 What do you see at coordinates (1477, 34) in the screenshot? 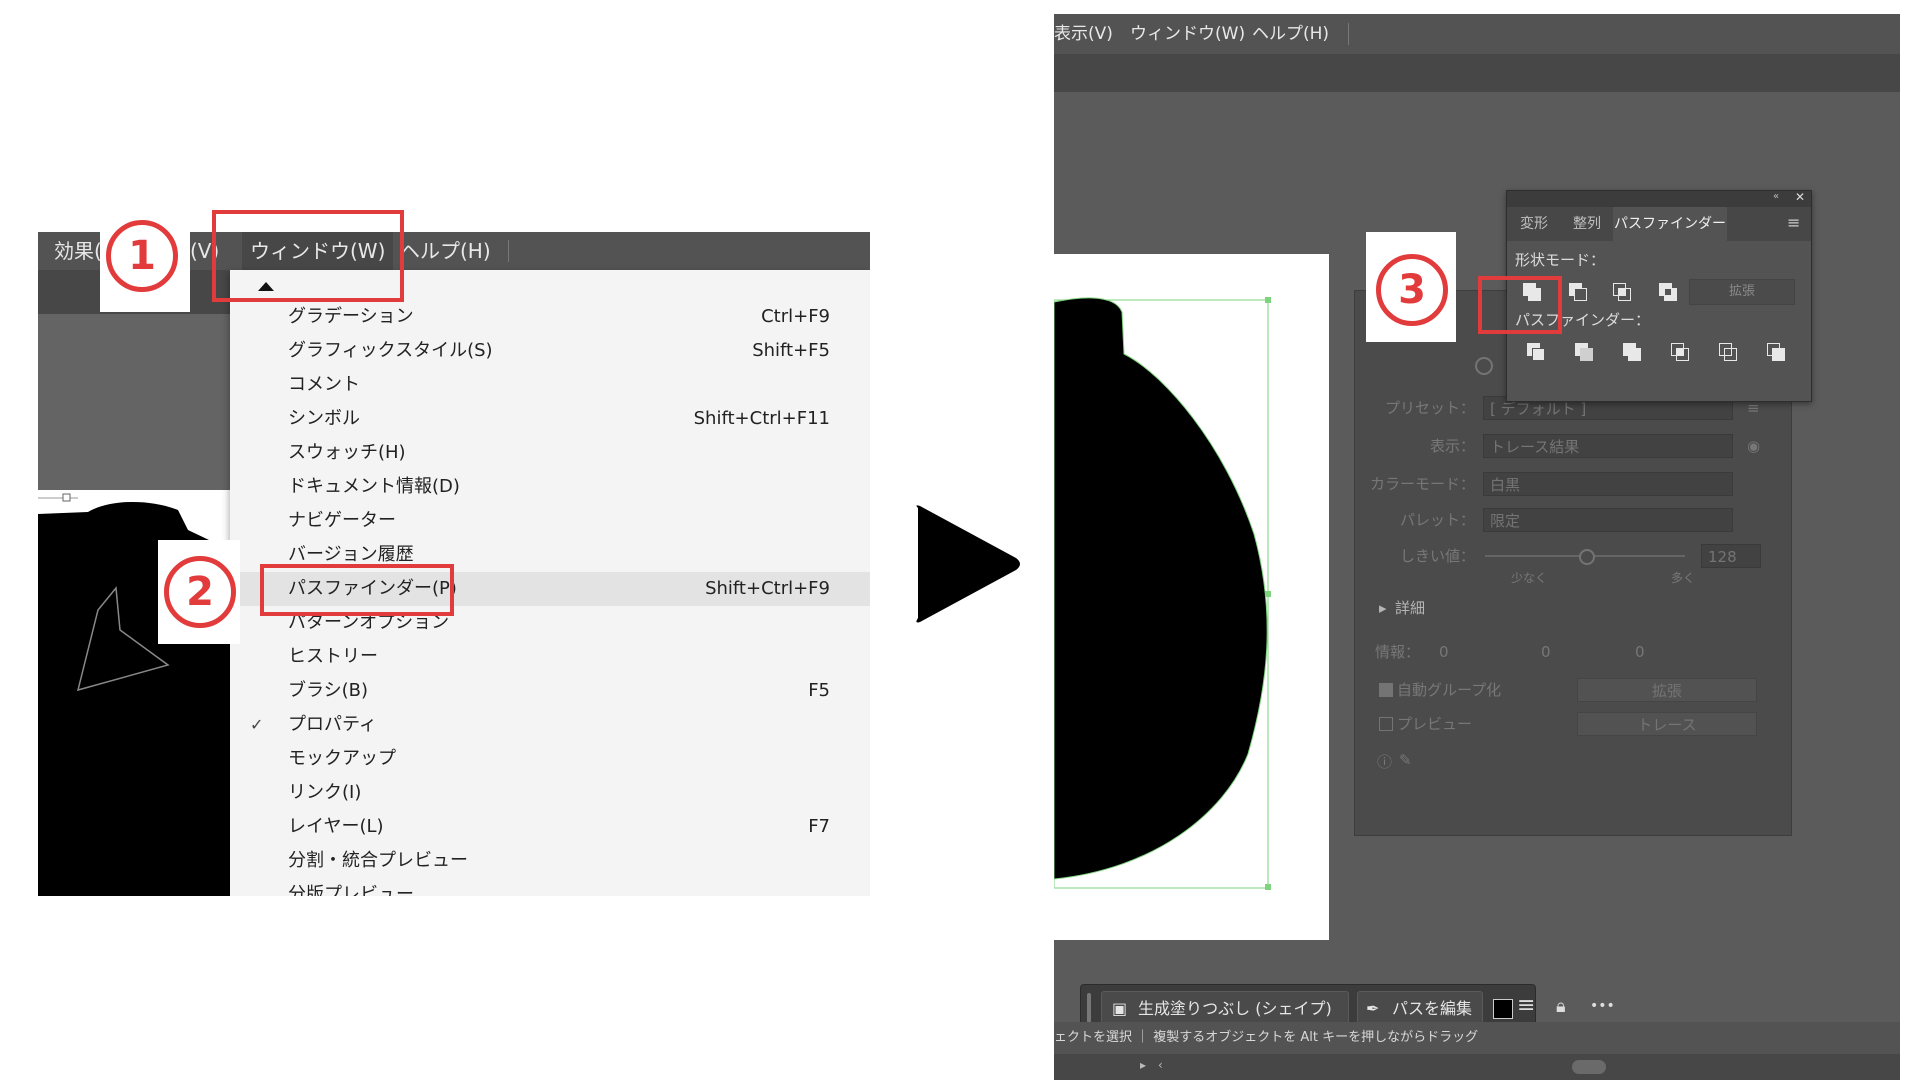
I see `menu-bar: 表示(V) ウィンドウ(W) ヘルプ(H)` at bounding box center [1477, 34].